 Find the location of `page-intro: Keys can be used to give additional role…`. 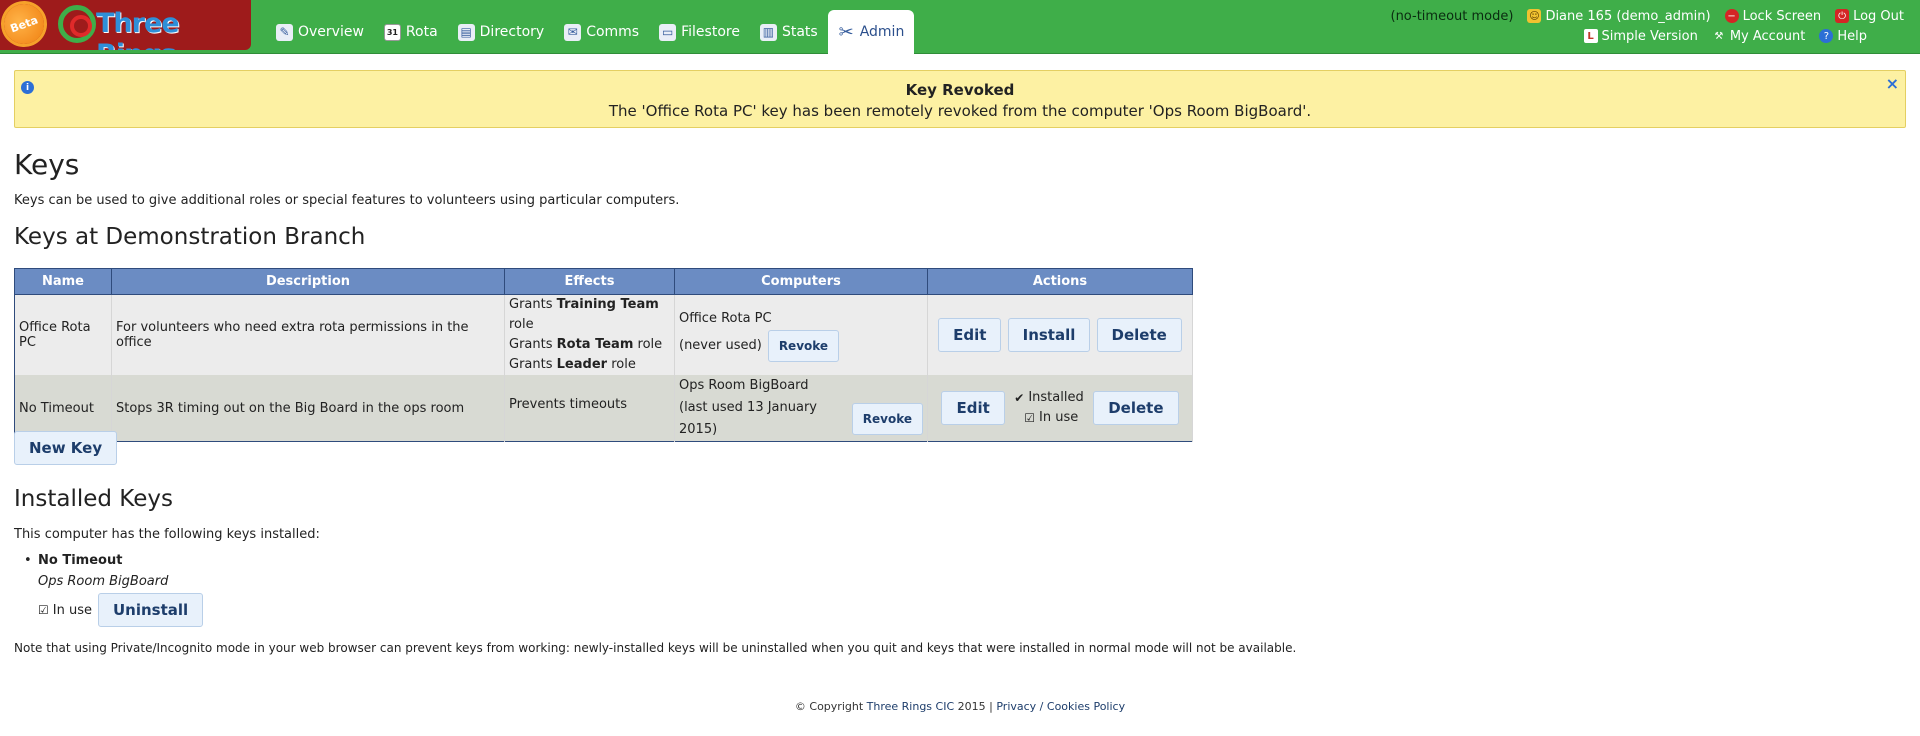

page-intro: Keys can be used to give additional role… is located at coordinates (347, 200).